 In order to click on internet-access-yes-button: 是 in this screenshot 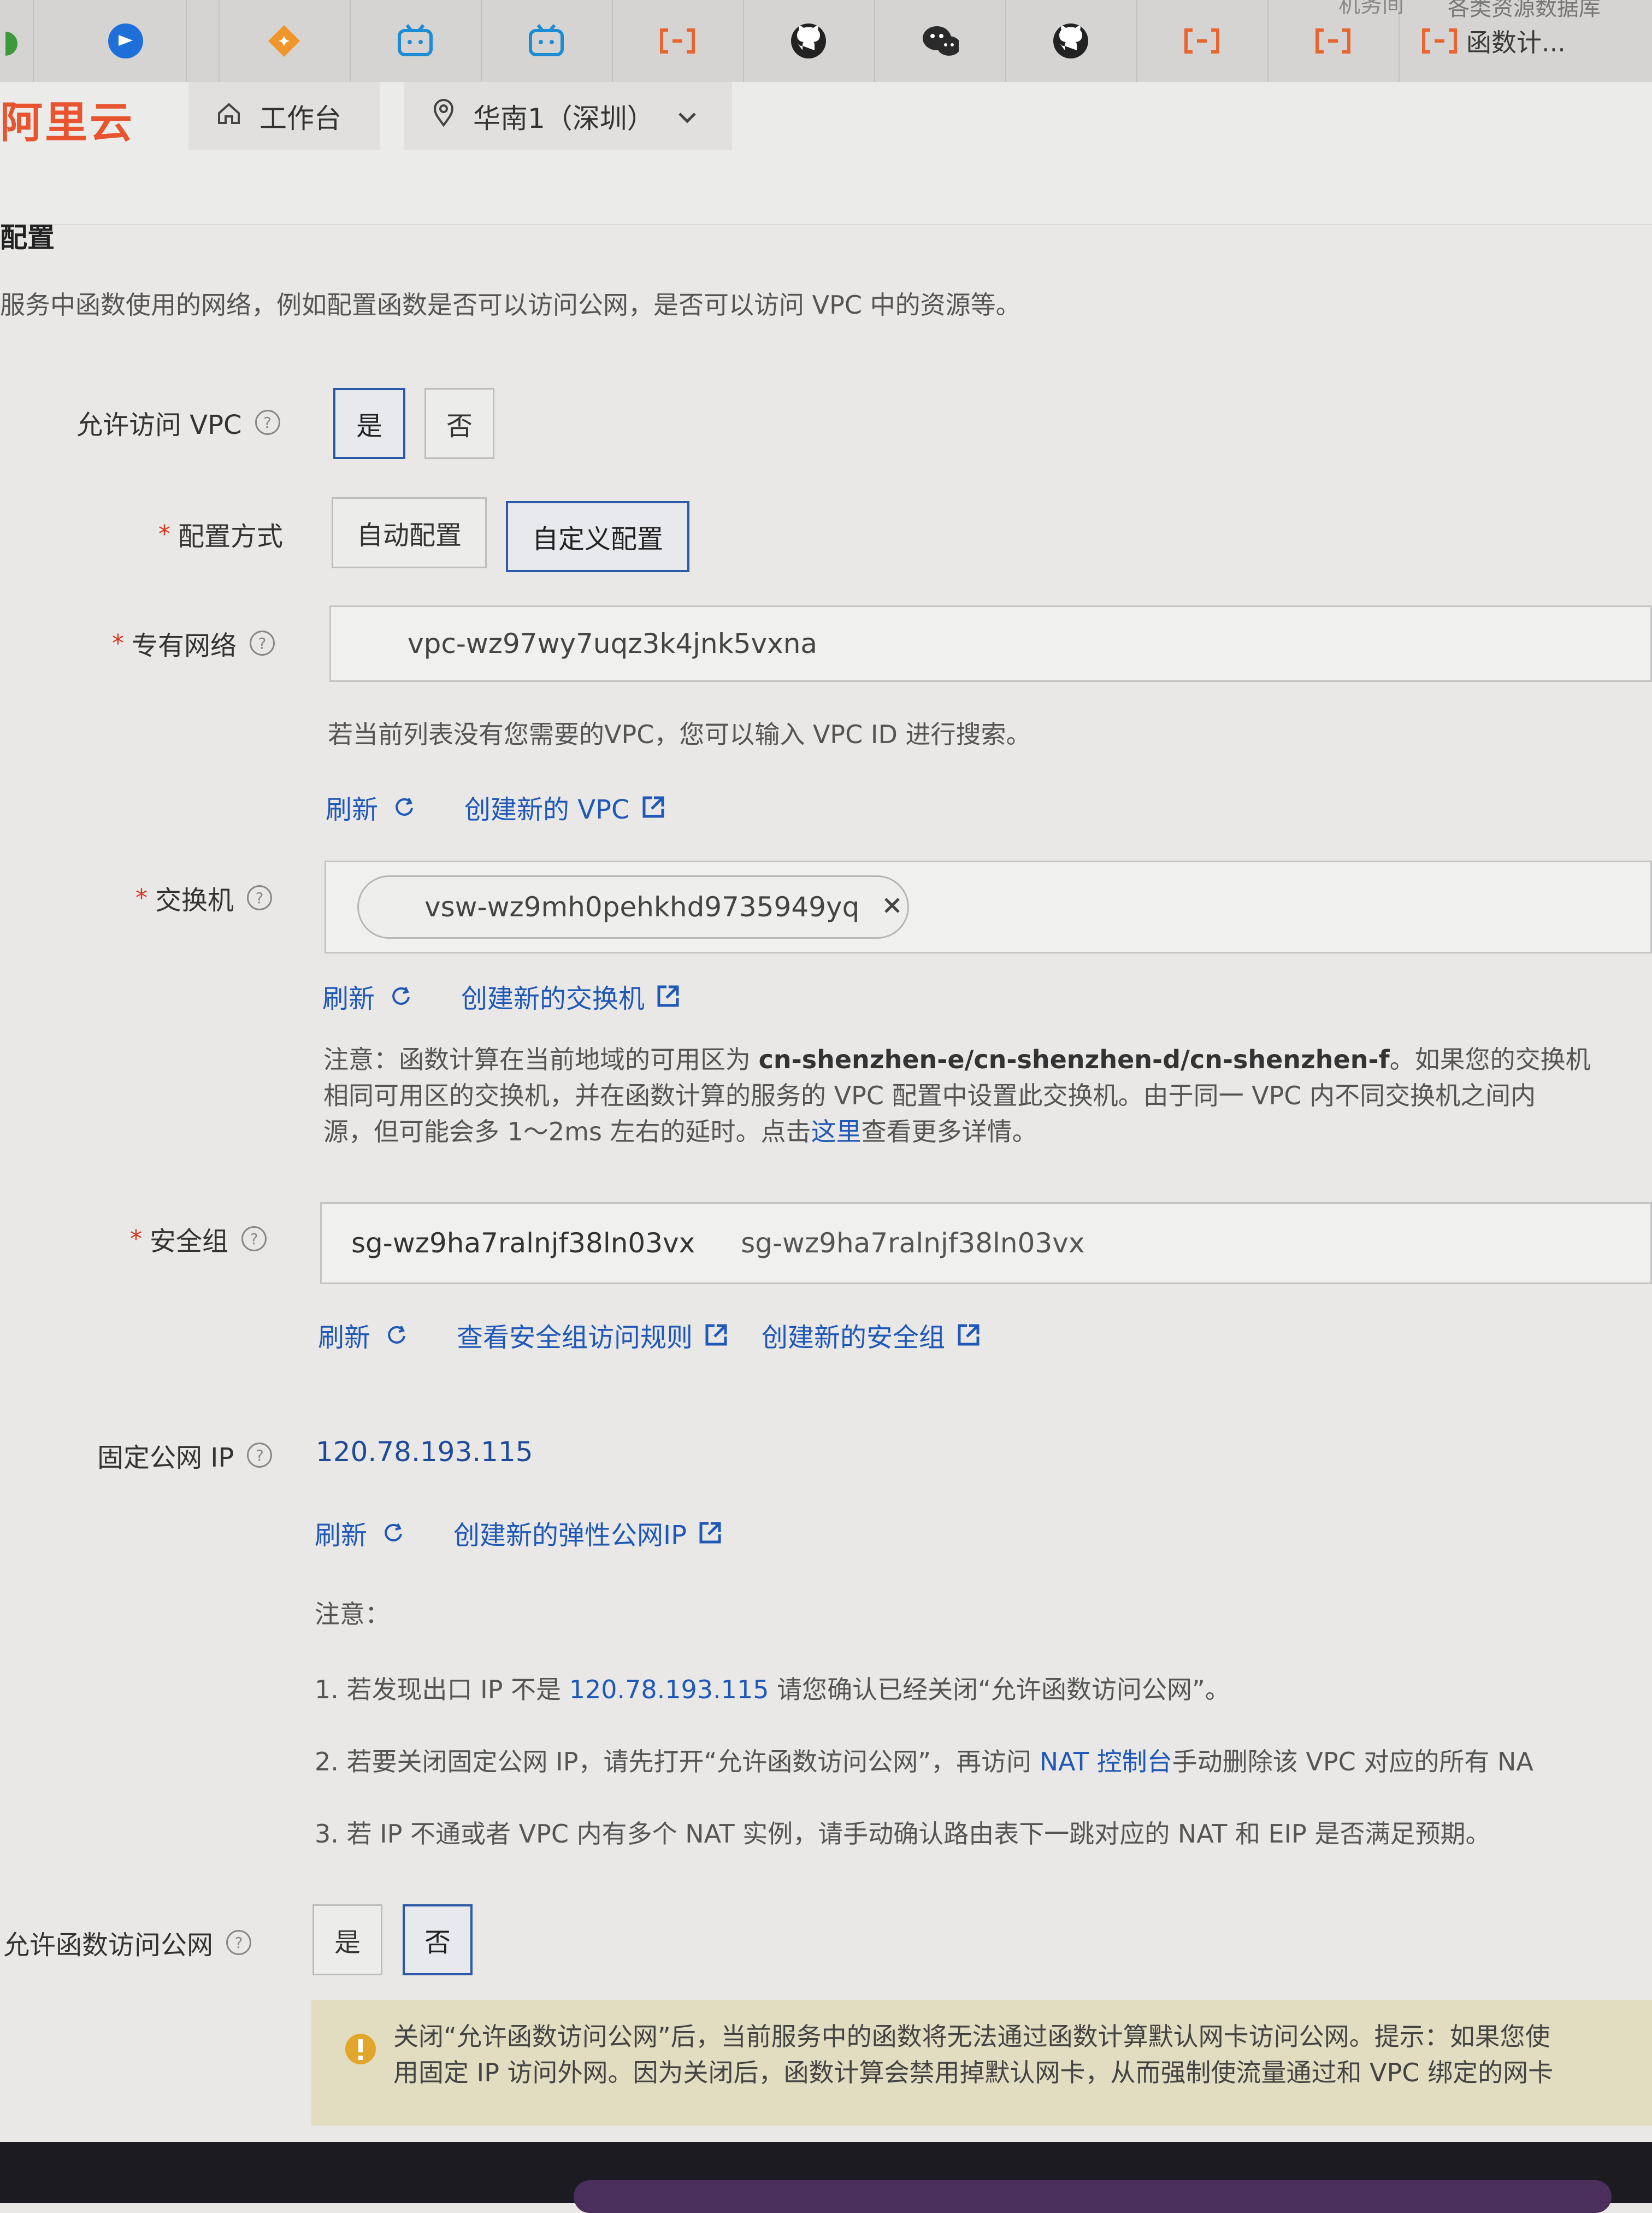, I will do `click(347, 1939)`.